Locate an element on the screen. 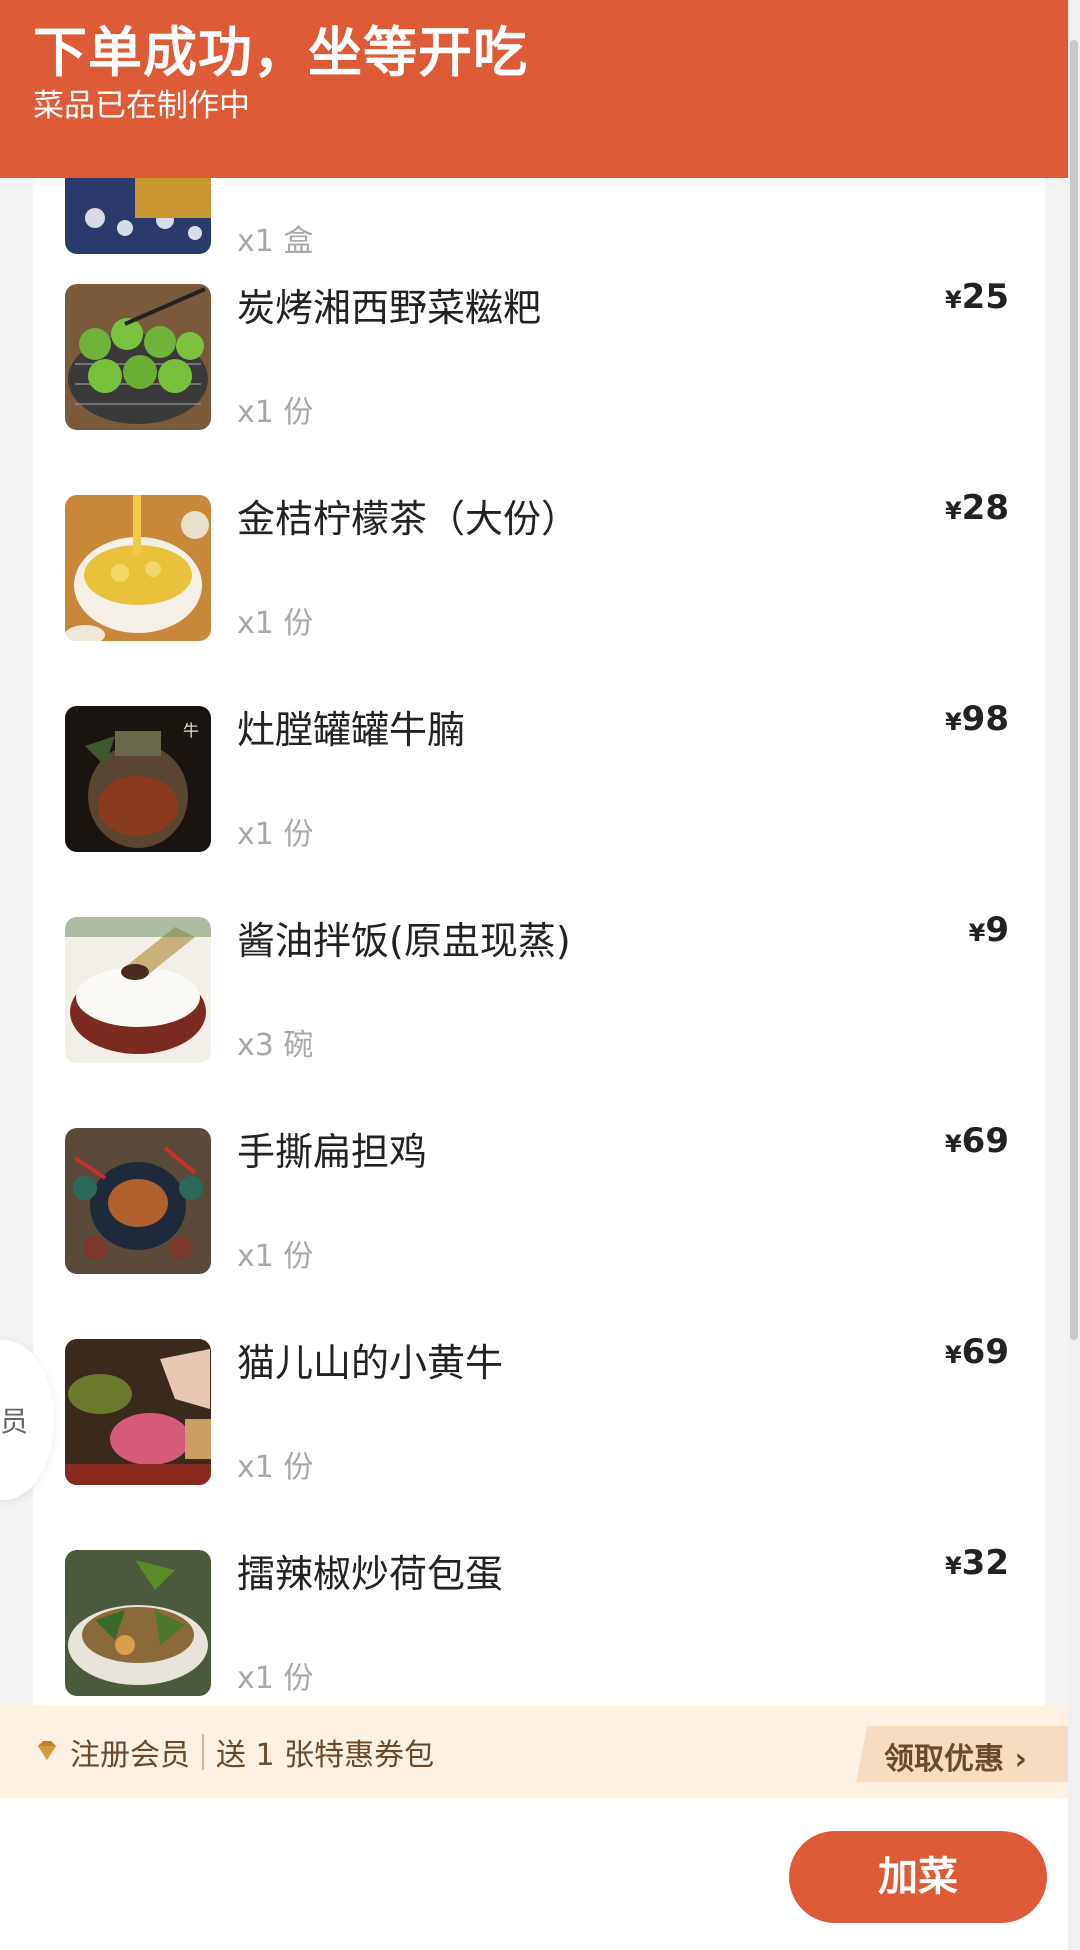  item-name: 酱油拌饭(原盅现蒸) is located at coordinates (404, 941).